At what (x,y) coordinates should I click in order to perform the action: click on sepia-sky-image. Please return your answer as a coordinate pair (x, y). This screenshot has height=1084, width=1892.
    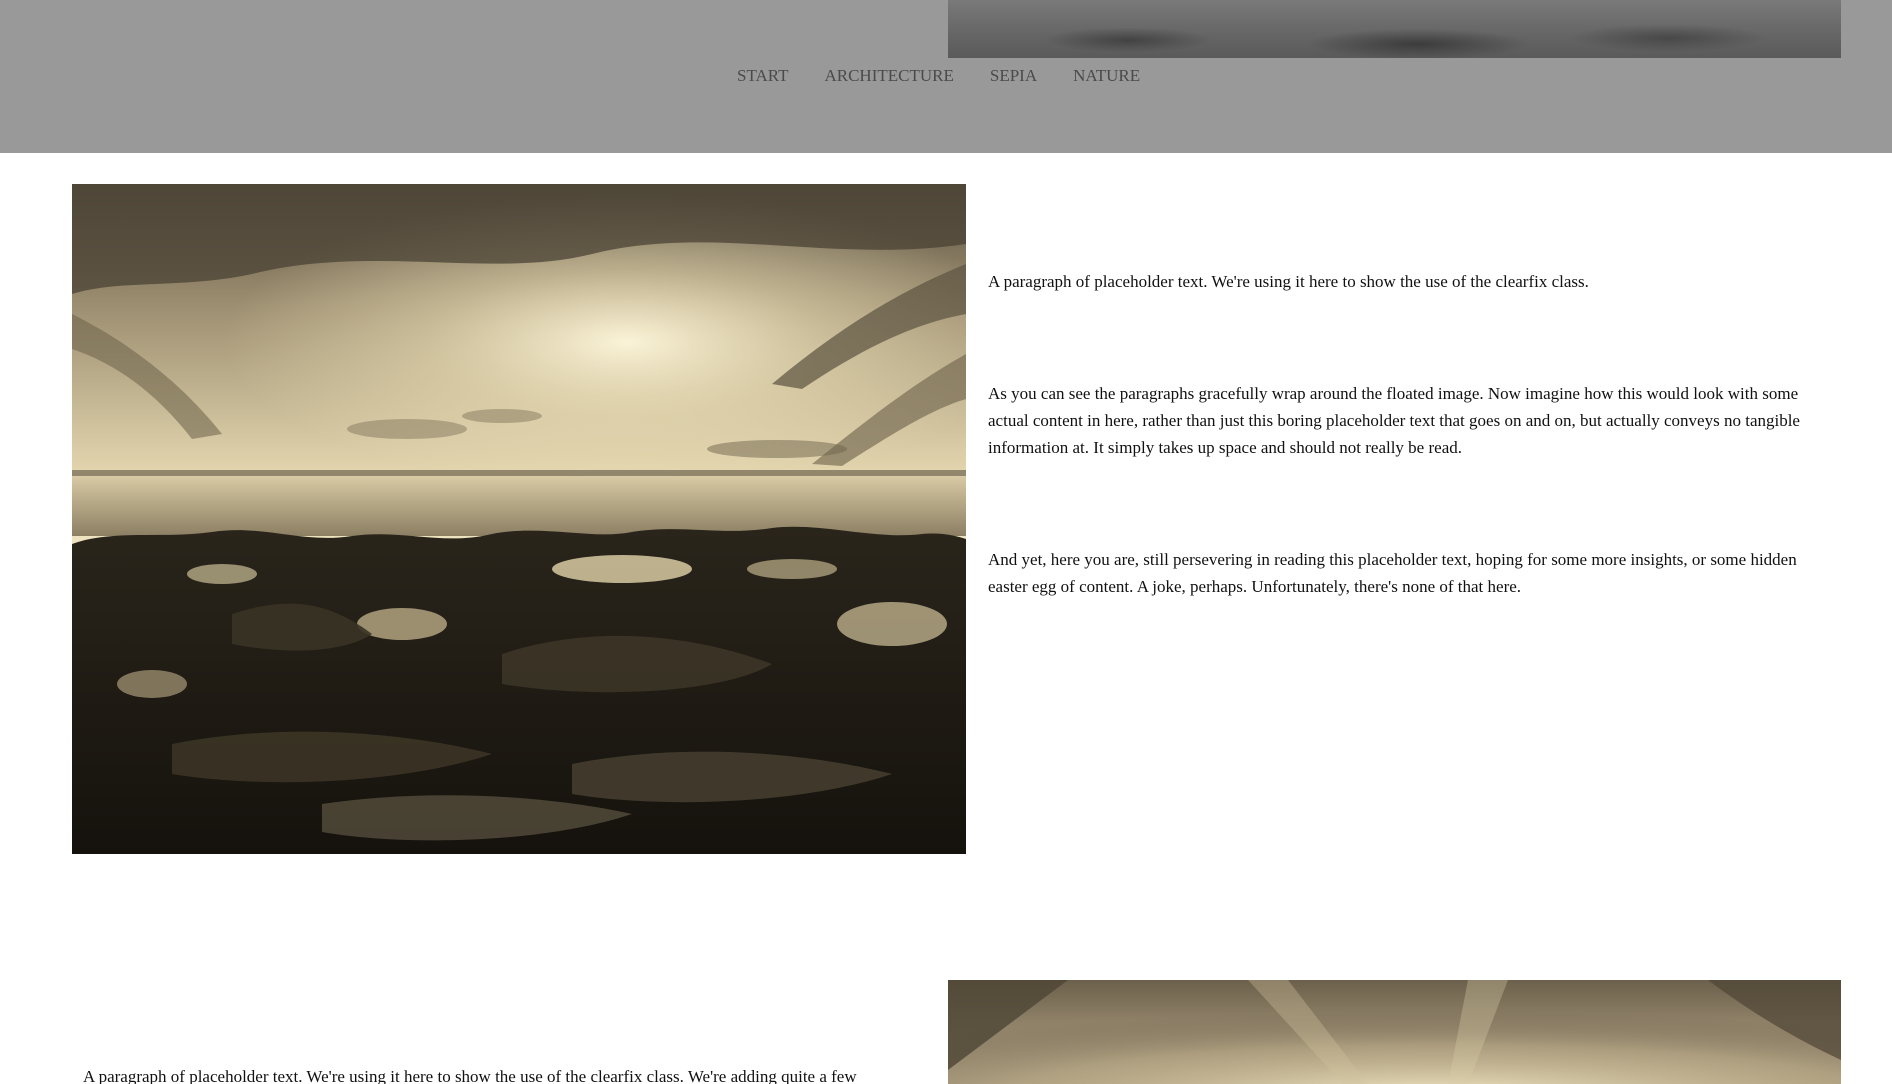
    Looking at the image, I should click on (1394, 1032).